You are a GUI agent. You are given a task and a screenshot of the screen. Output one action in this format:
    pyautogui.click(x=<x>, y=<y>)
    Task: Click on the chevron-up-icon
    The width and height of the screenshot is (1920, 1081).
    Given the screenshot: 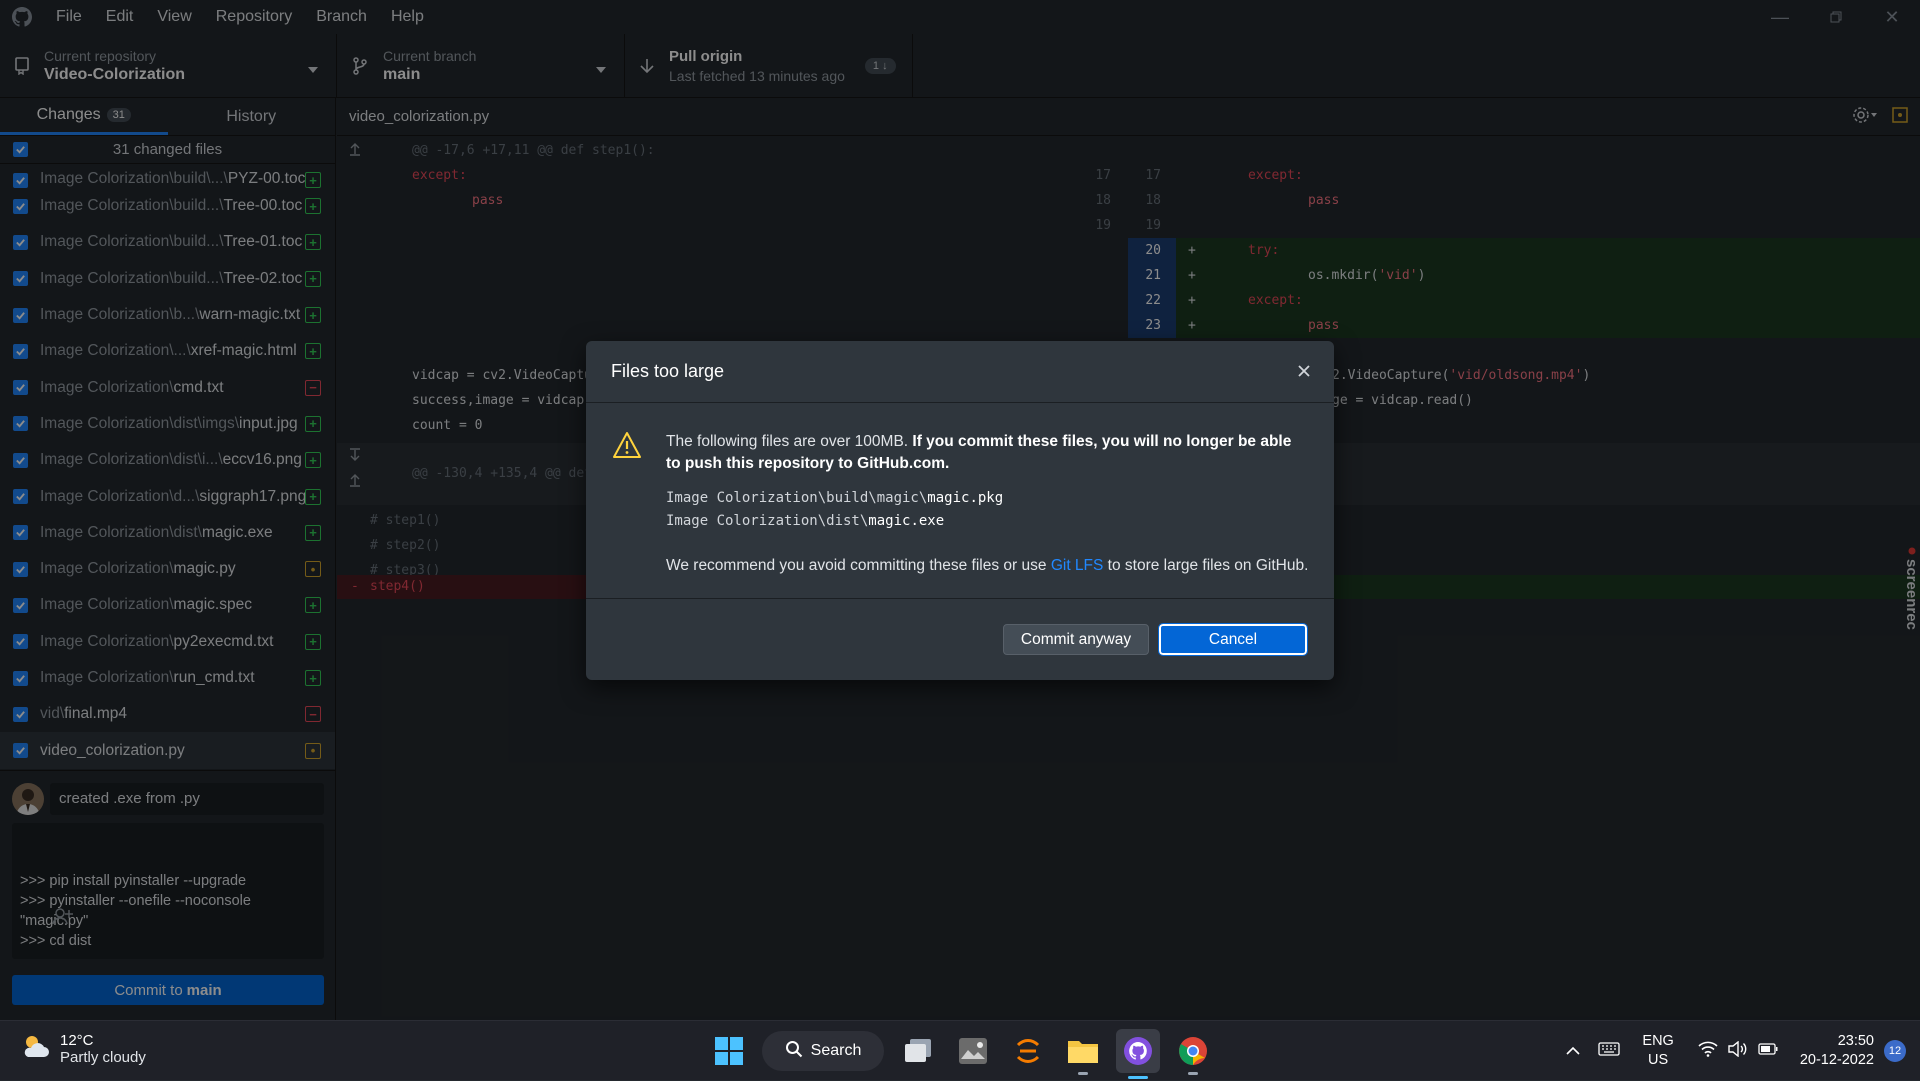 What is the action you would take?
    pyautogui.click(x=1573, y=1051)
    